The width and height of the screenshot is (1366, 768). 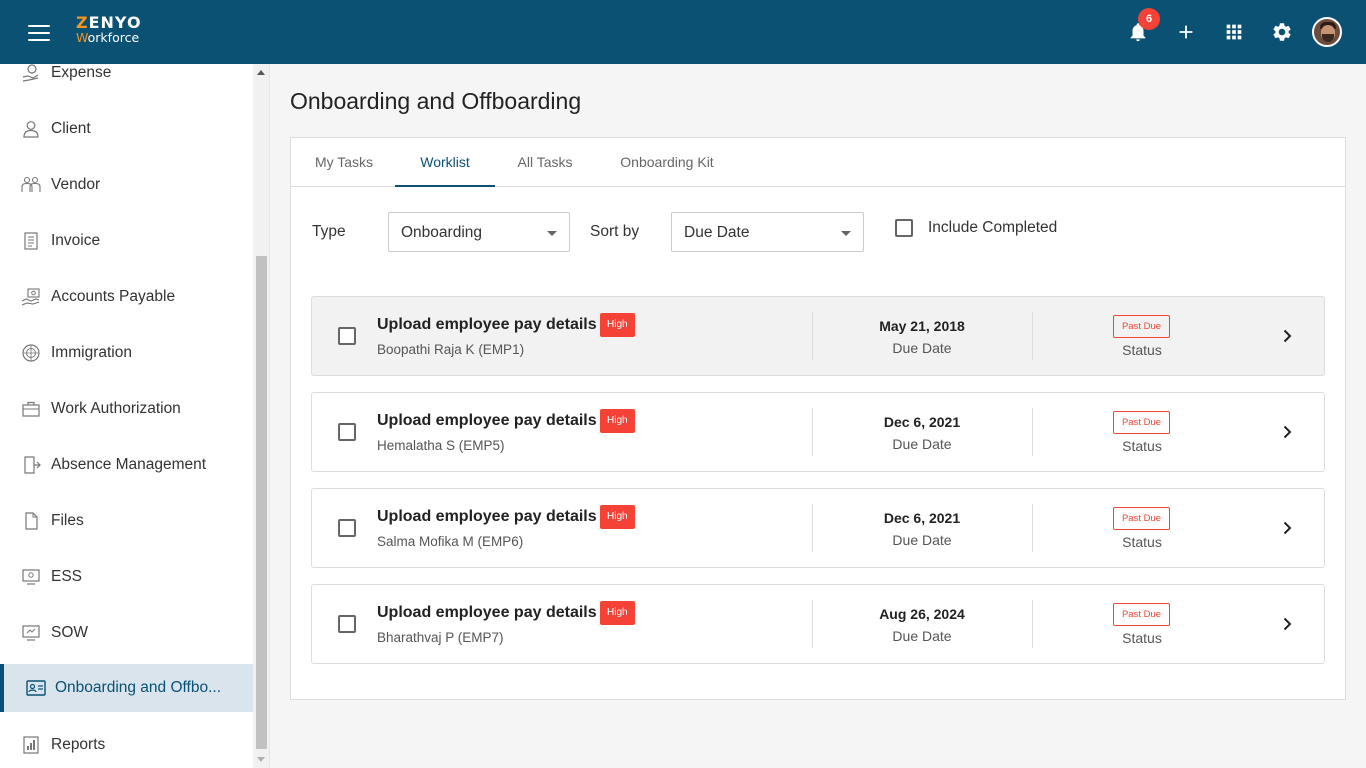 I want to click on sidebar-item-files: Files, so click(x=126, y=521).